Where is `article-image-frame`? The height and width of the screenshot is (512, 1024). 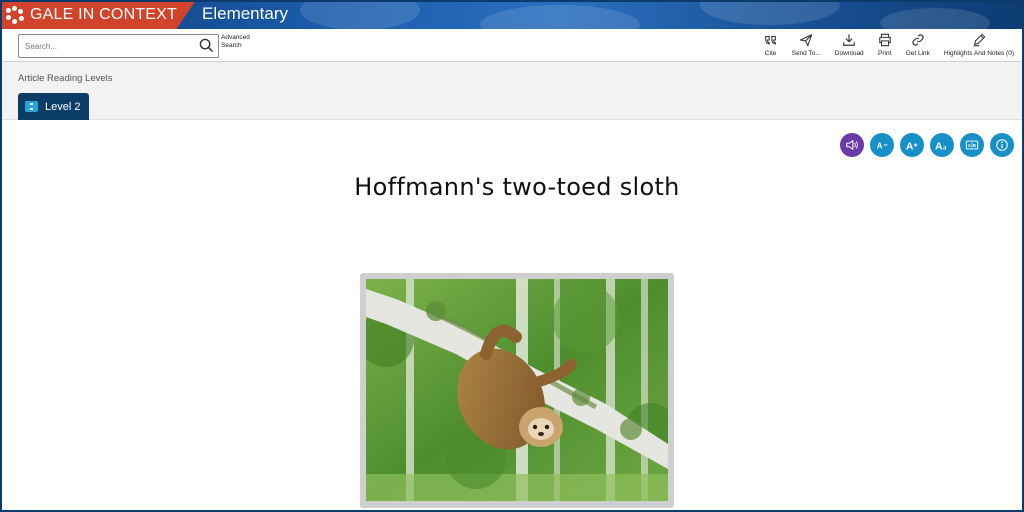
article-image-frame is located at coordinates (517, 390).